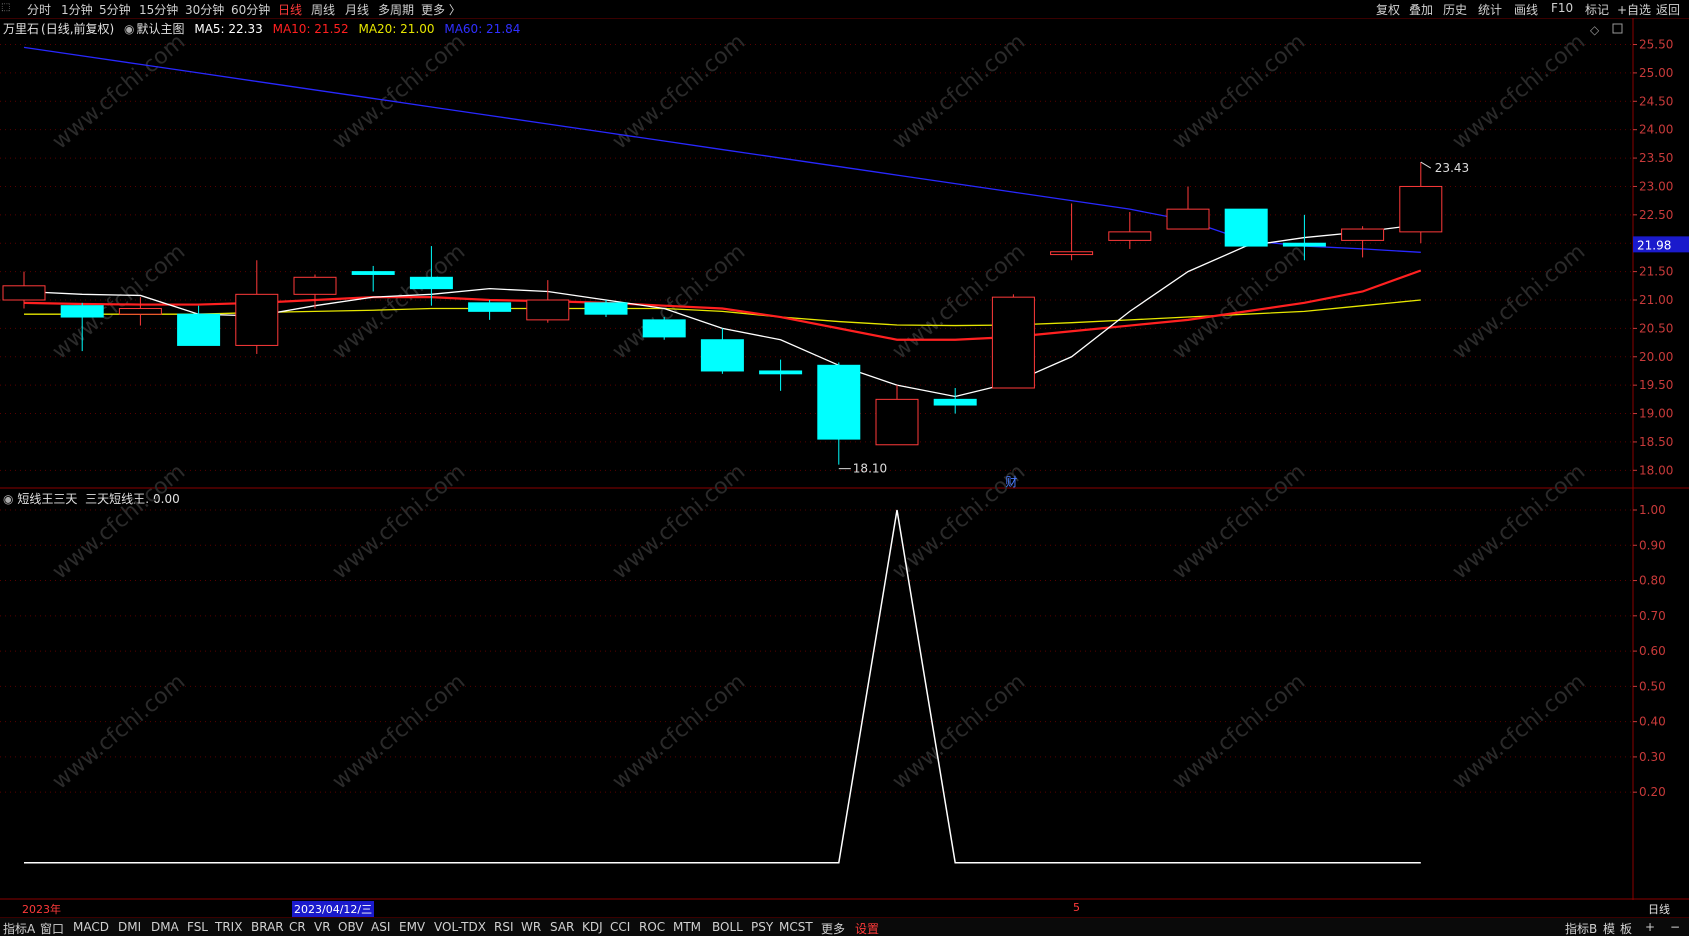 This screenshot has height=936, width=1689. What do you see at coordinates (1654, 245) in the screenshot?
I see `current-price-label: 21.98` at bounding box center [1654, 245].